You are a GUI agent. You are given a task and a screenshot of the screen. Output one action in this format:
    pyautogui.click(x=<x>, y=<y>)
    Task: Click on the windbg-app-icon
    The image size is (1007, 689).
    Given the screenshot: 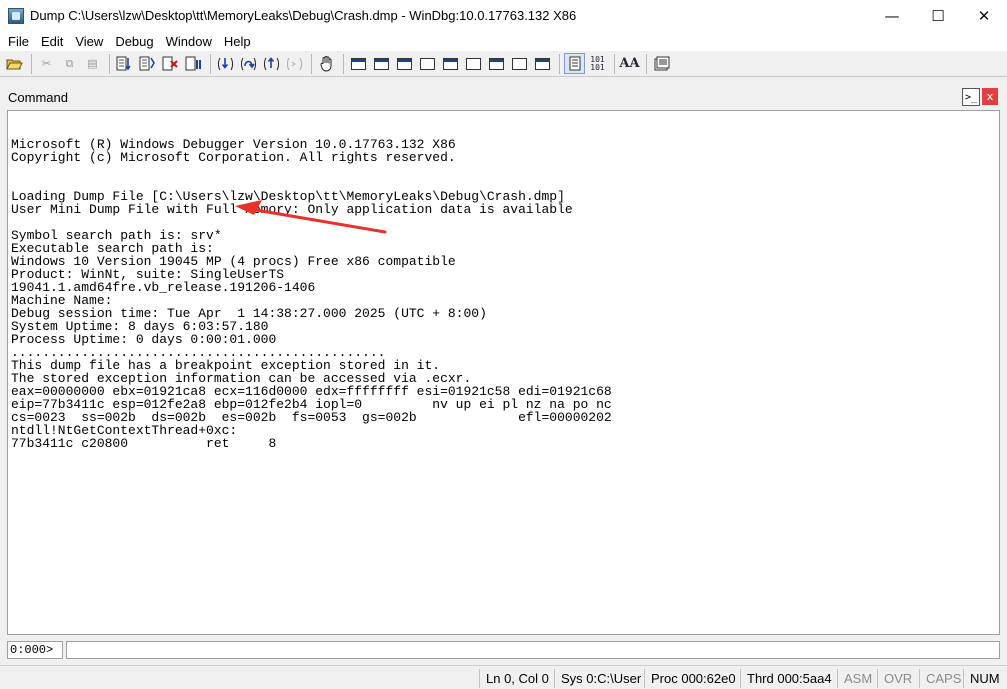 What is the action you would take?
    pyautogui.click(x=16, y=15)
    